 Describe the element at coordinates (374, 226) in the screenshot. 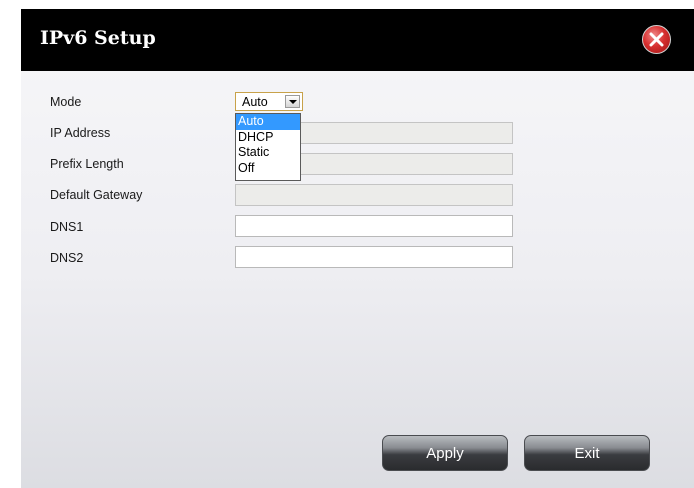

I see `dns1-field` at that location.